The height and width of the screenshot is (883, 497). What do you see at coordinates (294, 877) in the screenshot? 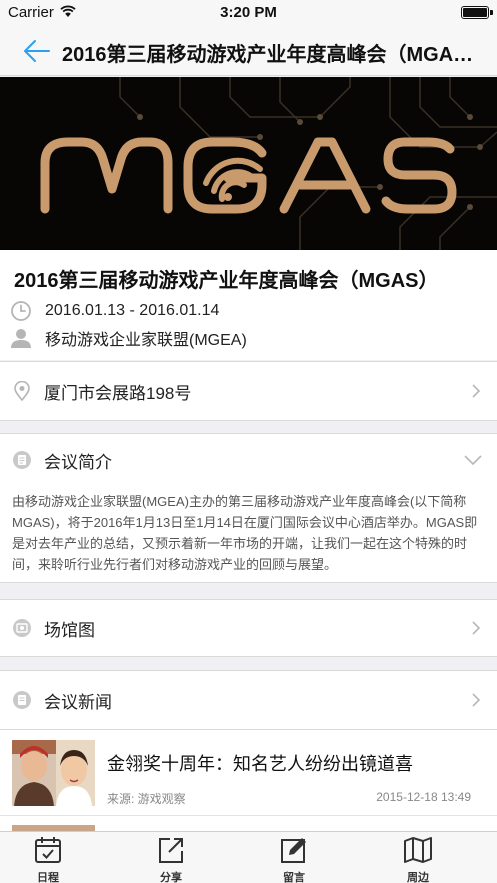
I see `tab-label: 留言` at bounding box center [294, 877].